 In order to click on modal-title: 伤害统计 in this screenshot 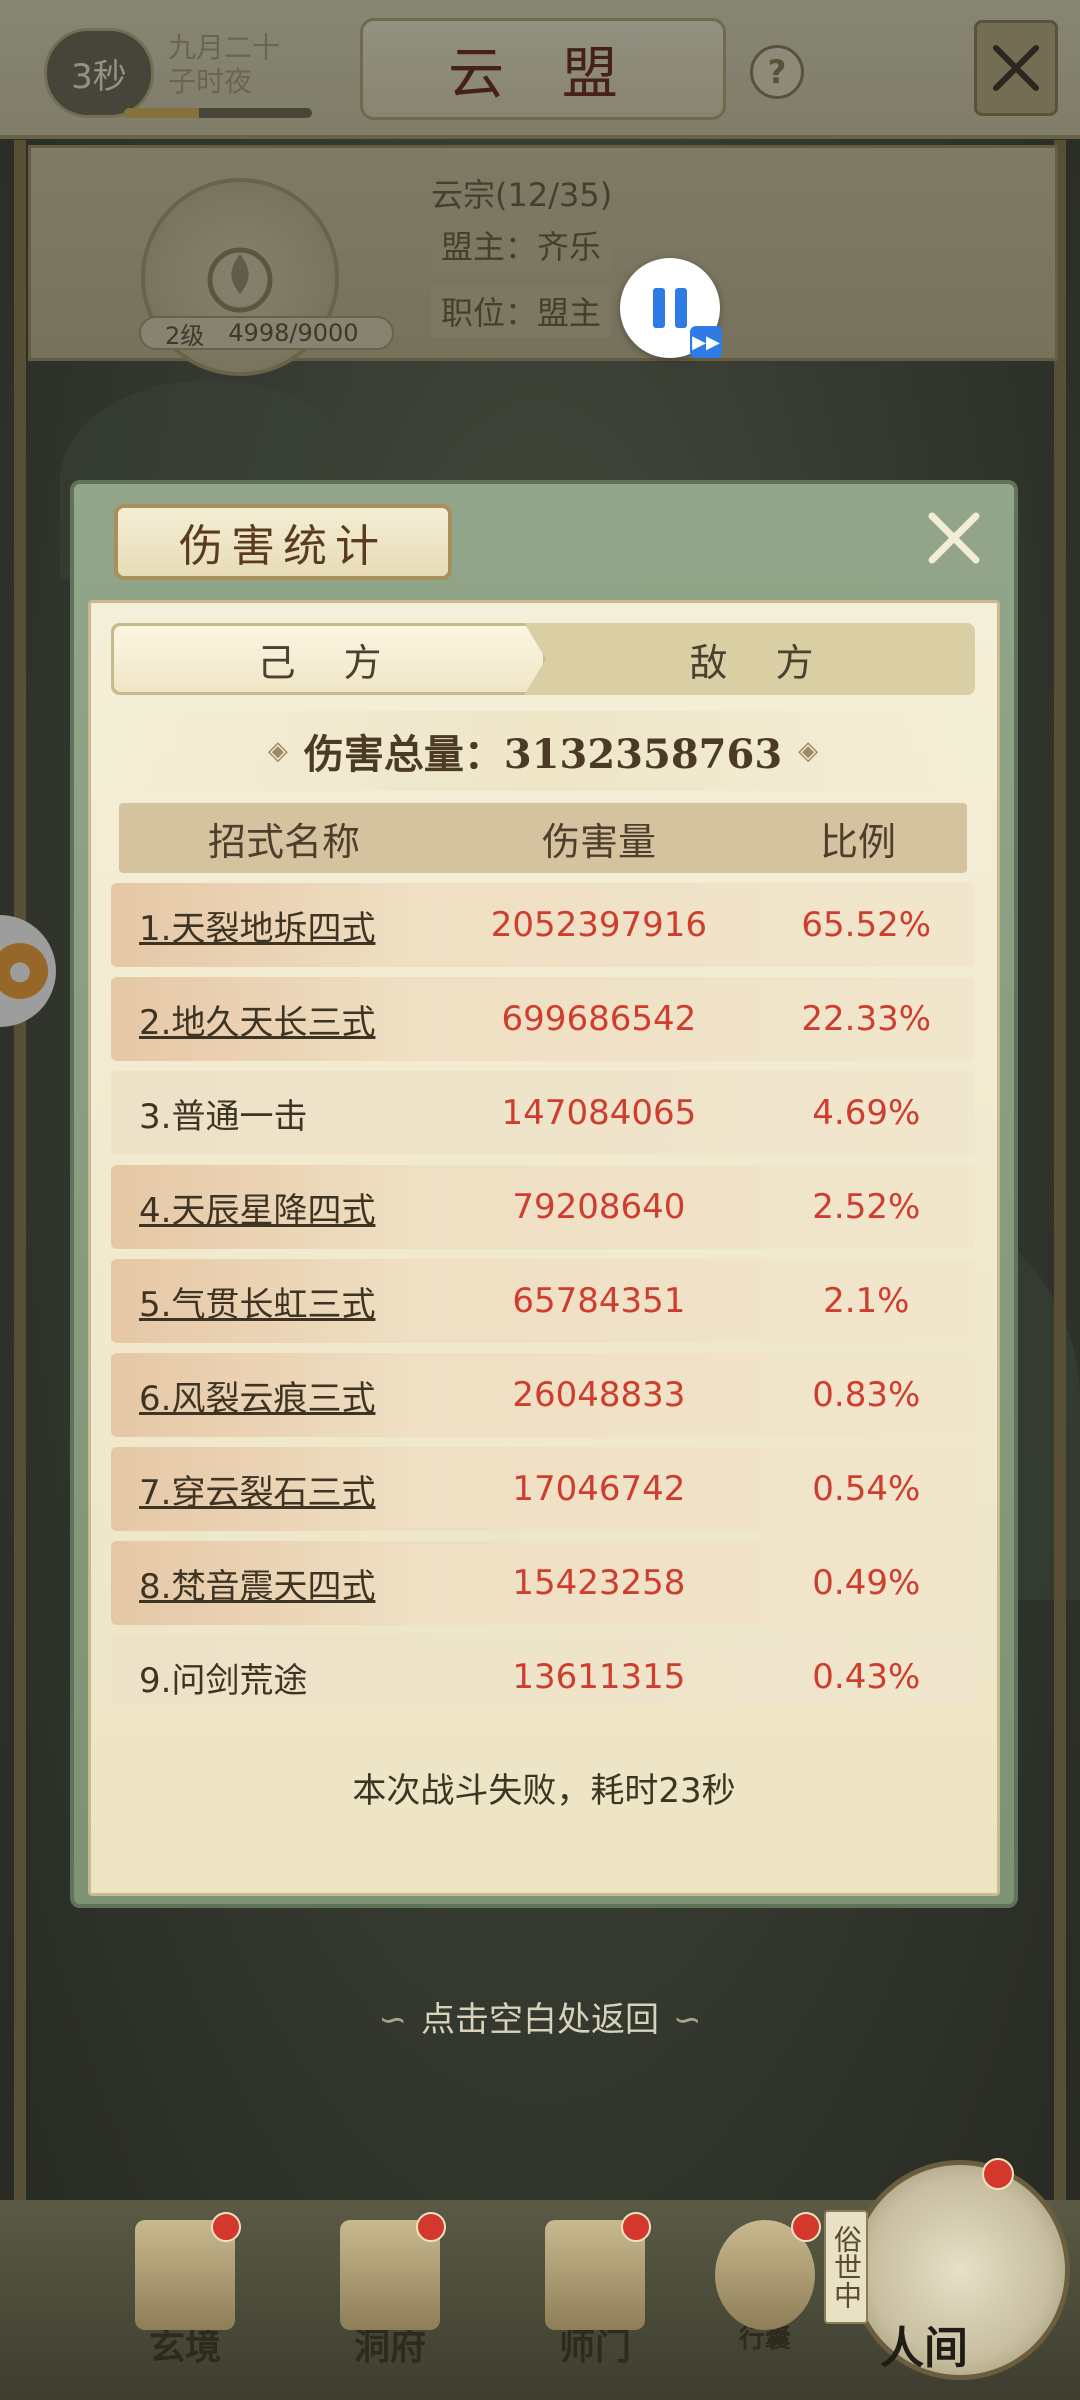, I will do `click(283, 542)`.